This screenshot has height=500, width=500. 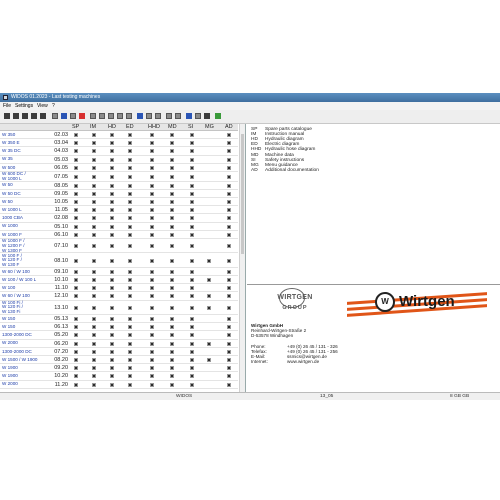 What do you see at coordinates (242, 258) in the screenshot?
I see `vertical-scrollbar` at bounding box center [242, 258].